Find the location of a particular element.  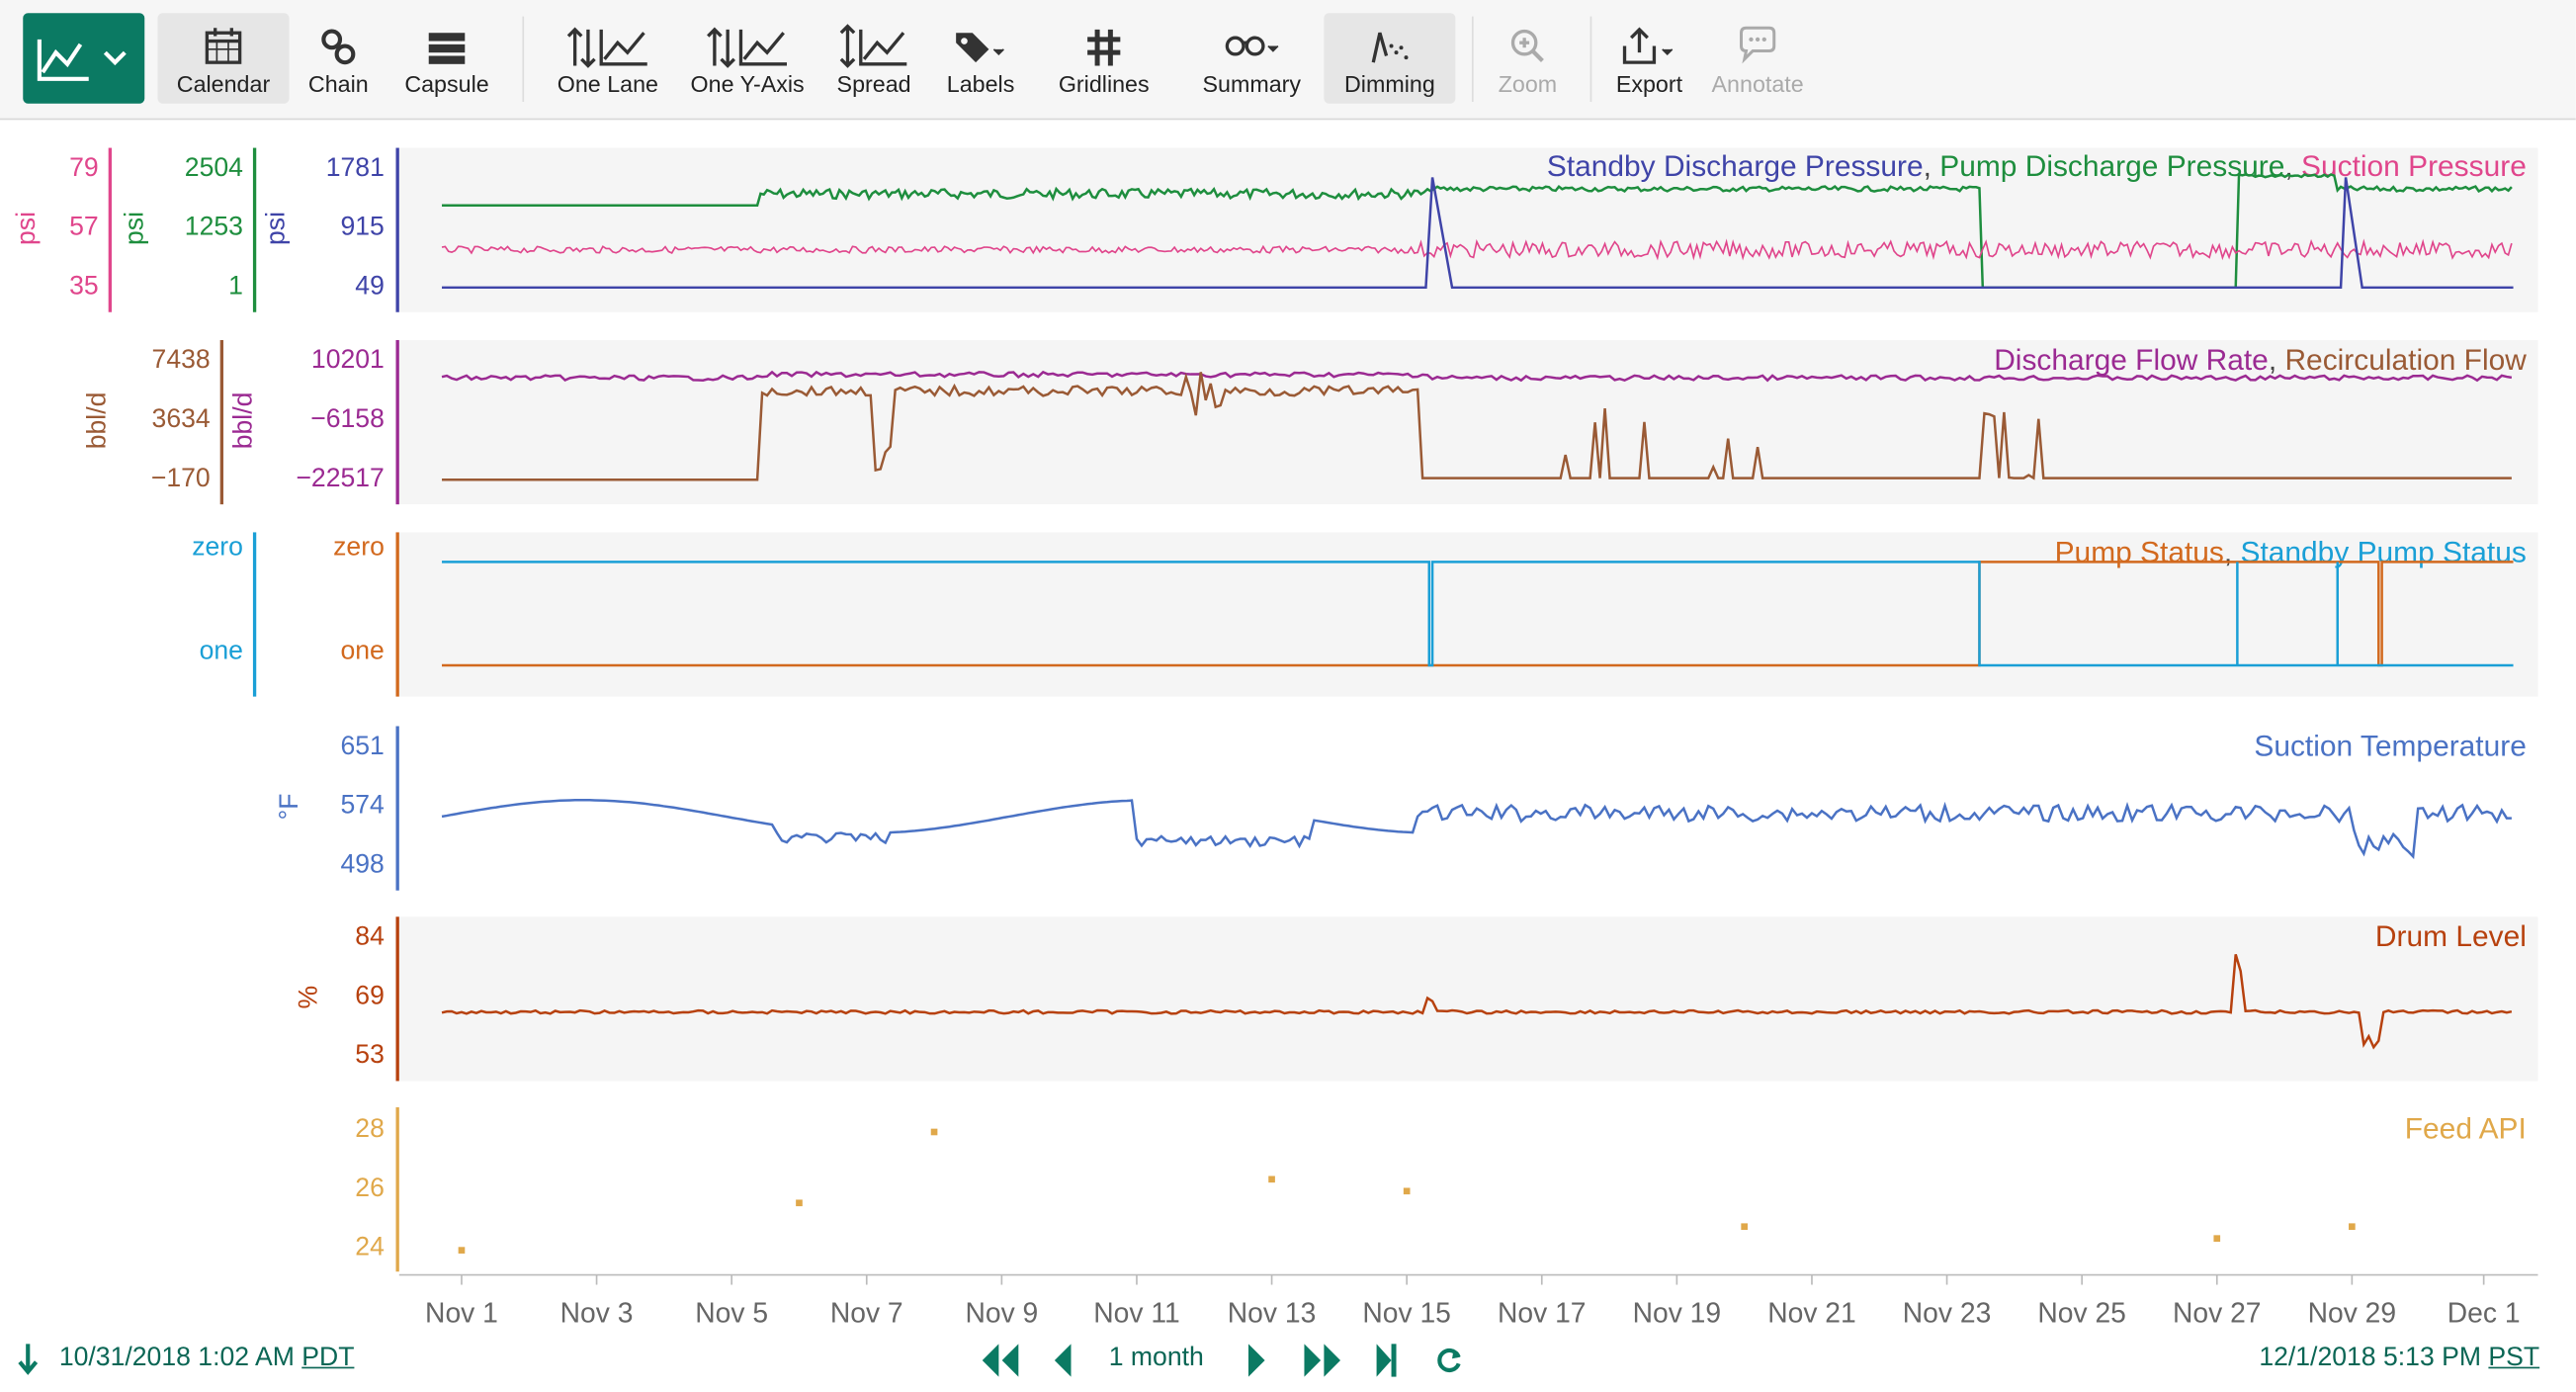

x-tick-label: Nov 25 is located at coordinates (2081, 1313).